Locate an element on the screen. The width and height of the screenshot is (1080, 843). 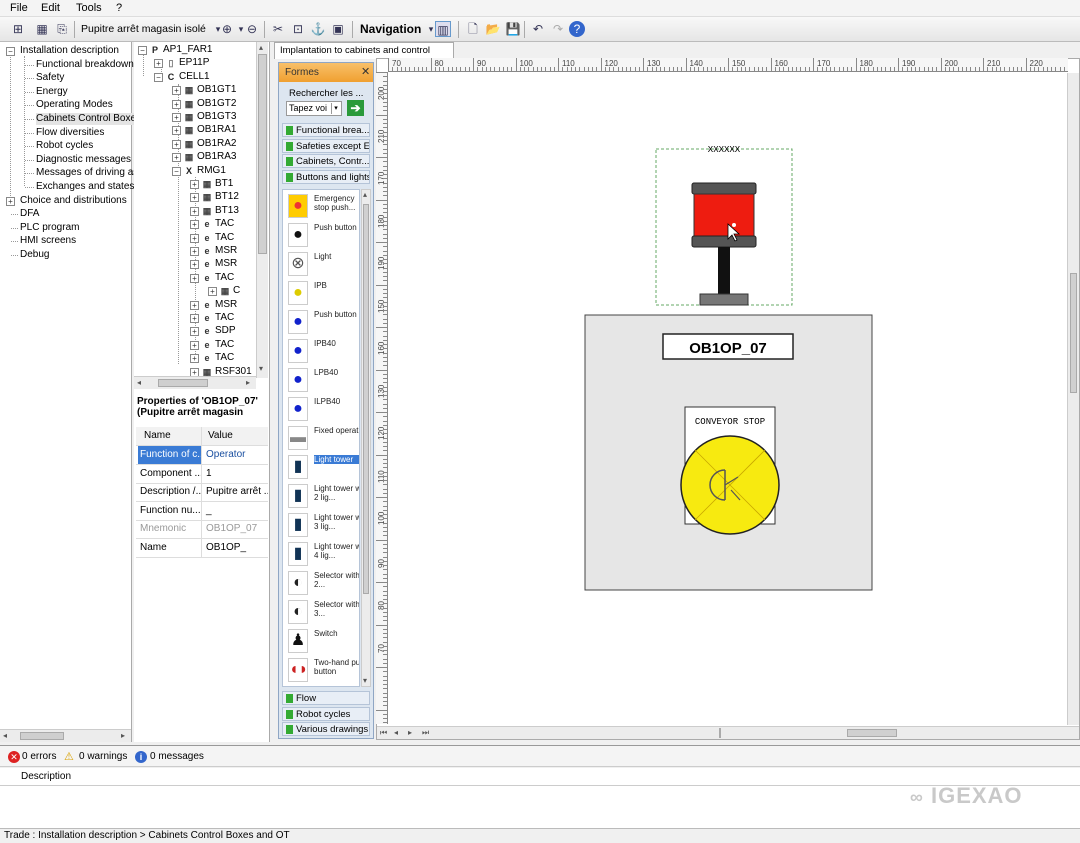
menu-file: File is located at coordinates (19, 8).